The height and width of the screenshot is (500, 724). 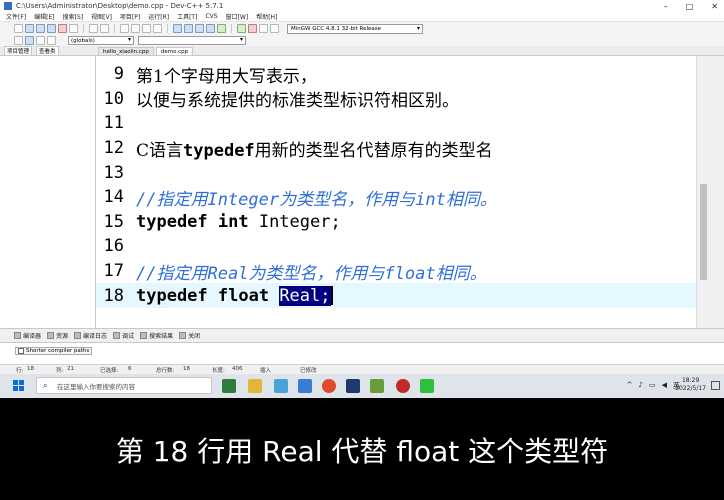 I want to click on tab-compile-log: 编译日志, so click(x=90, y=335).